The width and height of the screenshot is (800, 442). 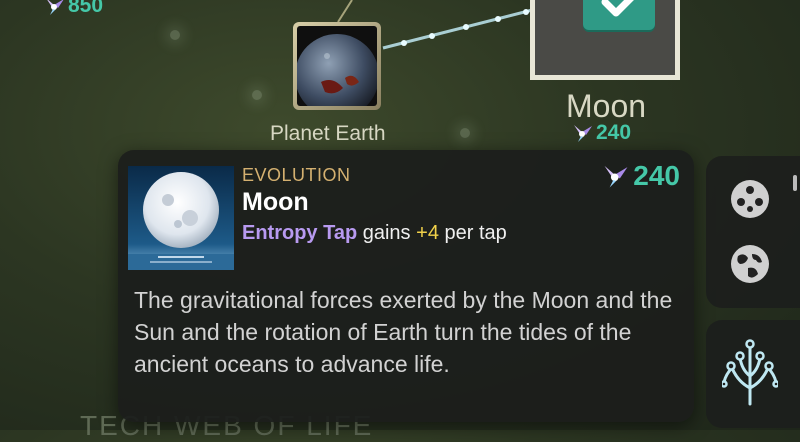 What do you see at coordinates (617, 8) in the screenshot?
I see `check-icon` at bounding box center [617, 8].